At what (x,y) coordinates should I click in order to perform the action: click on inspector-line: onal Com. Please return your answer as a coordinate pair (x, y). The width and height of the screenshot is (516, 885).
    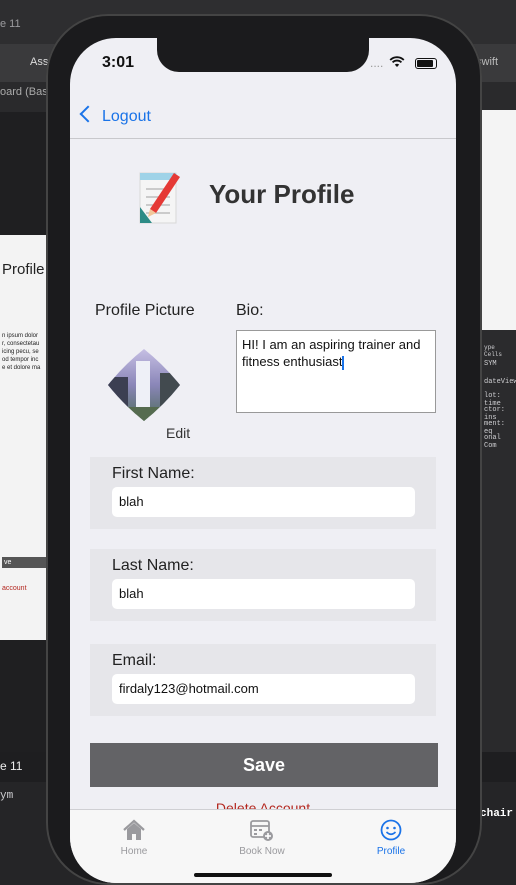
    Looking at the image, I should click on (492, 442).